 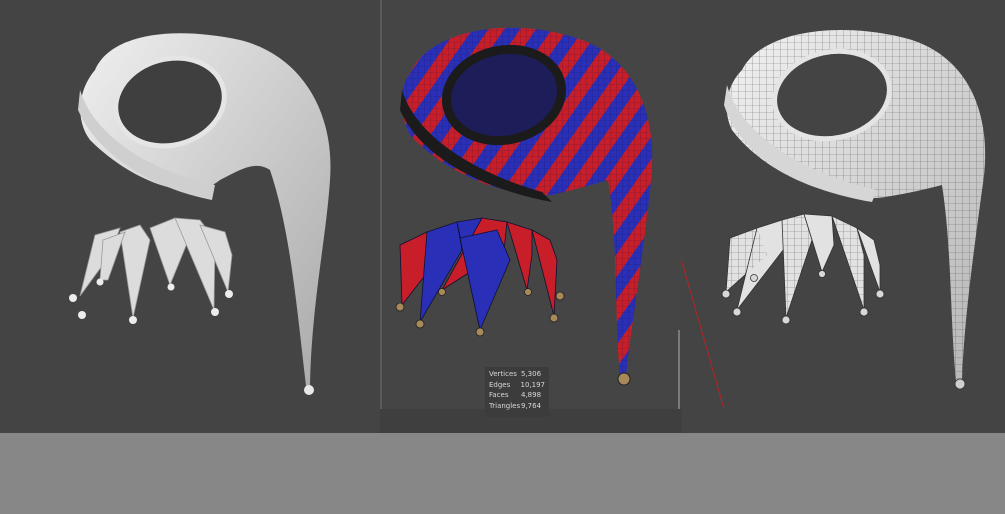 What do you see at coordinates (533, 384) in the screenshot?
I see `stats-value: 10,197` at bounding box center [533, 384].